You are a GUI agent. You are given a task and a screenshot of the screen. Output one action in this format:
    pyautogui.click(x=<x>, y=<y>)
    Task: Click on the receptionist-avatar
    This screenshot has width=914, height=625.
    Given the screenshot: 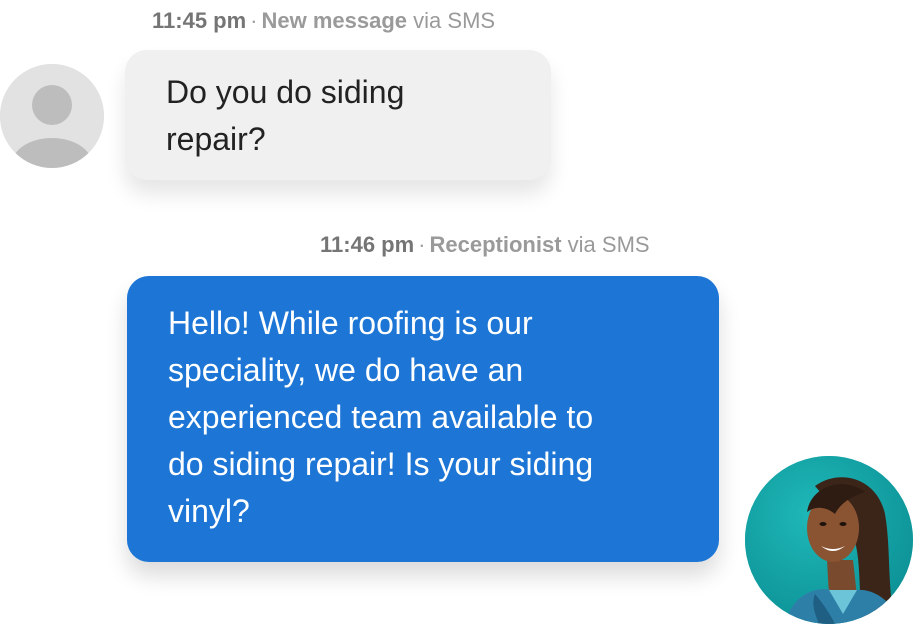 What is the action you would take?
    pyautogui.click(x=829, y=540)
    